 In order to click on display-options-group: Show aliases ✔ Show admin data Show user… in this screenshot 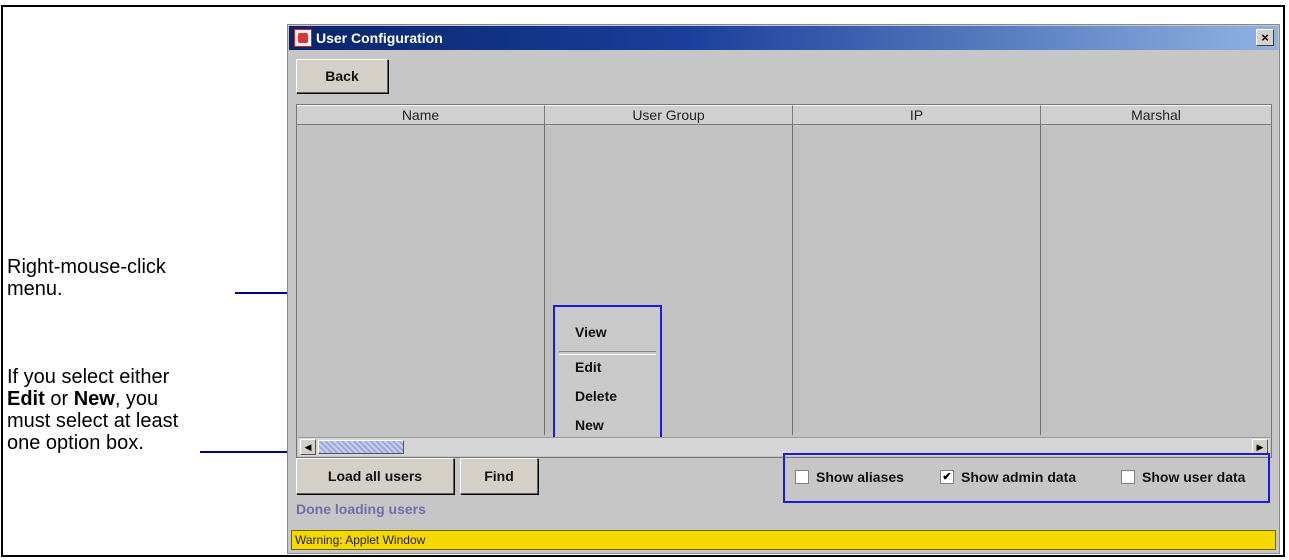, I will do `click(1026, 478)`.